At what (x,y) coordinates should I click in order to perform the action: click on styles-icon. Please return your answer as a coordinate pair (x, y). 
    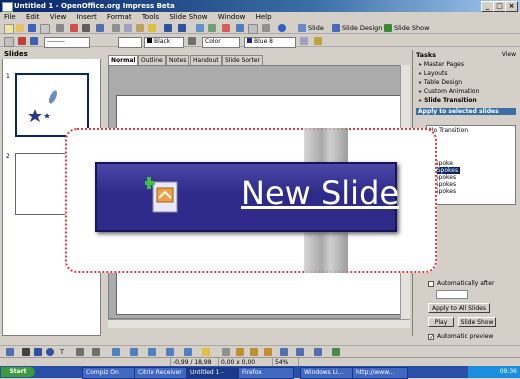
    Looking at the image, I should click on (9, 42).